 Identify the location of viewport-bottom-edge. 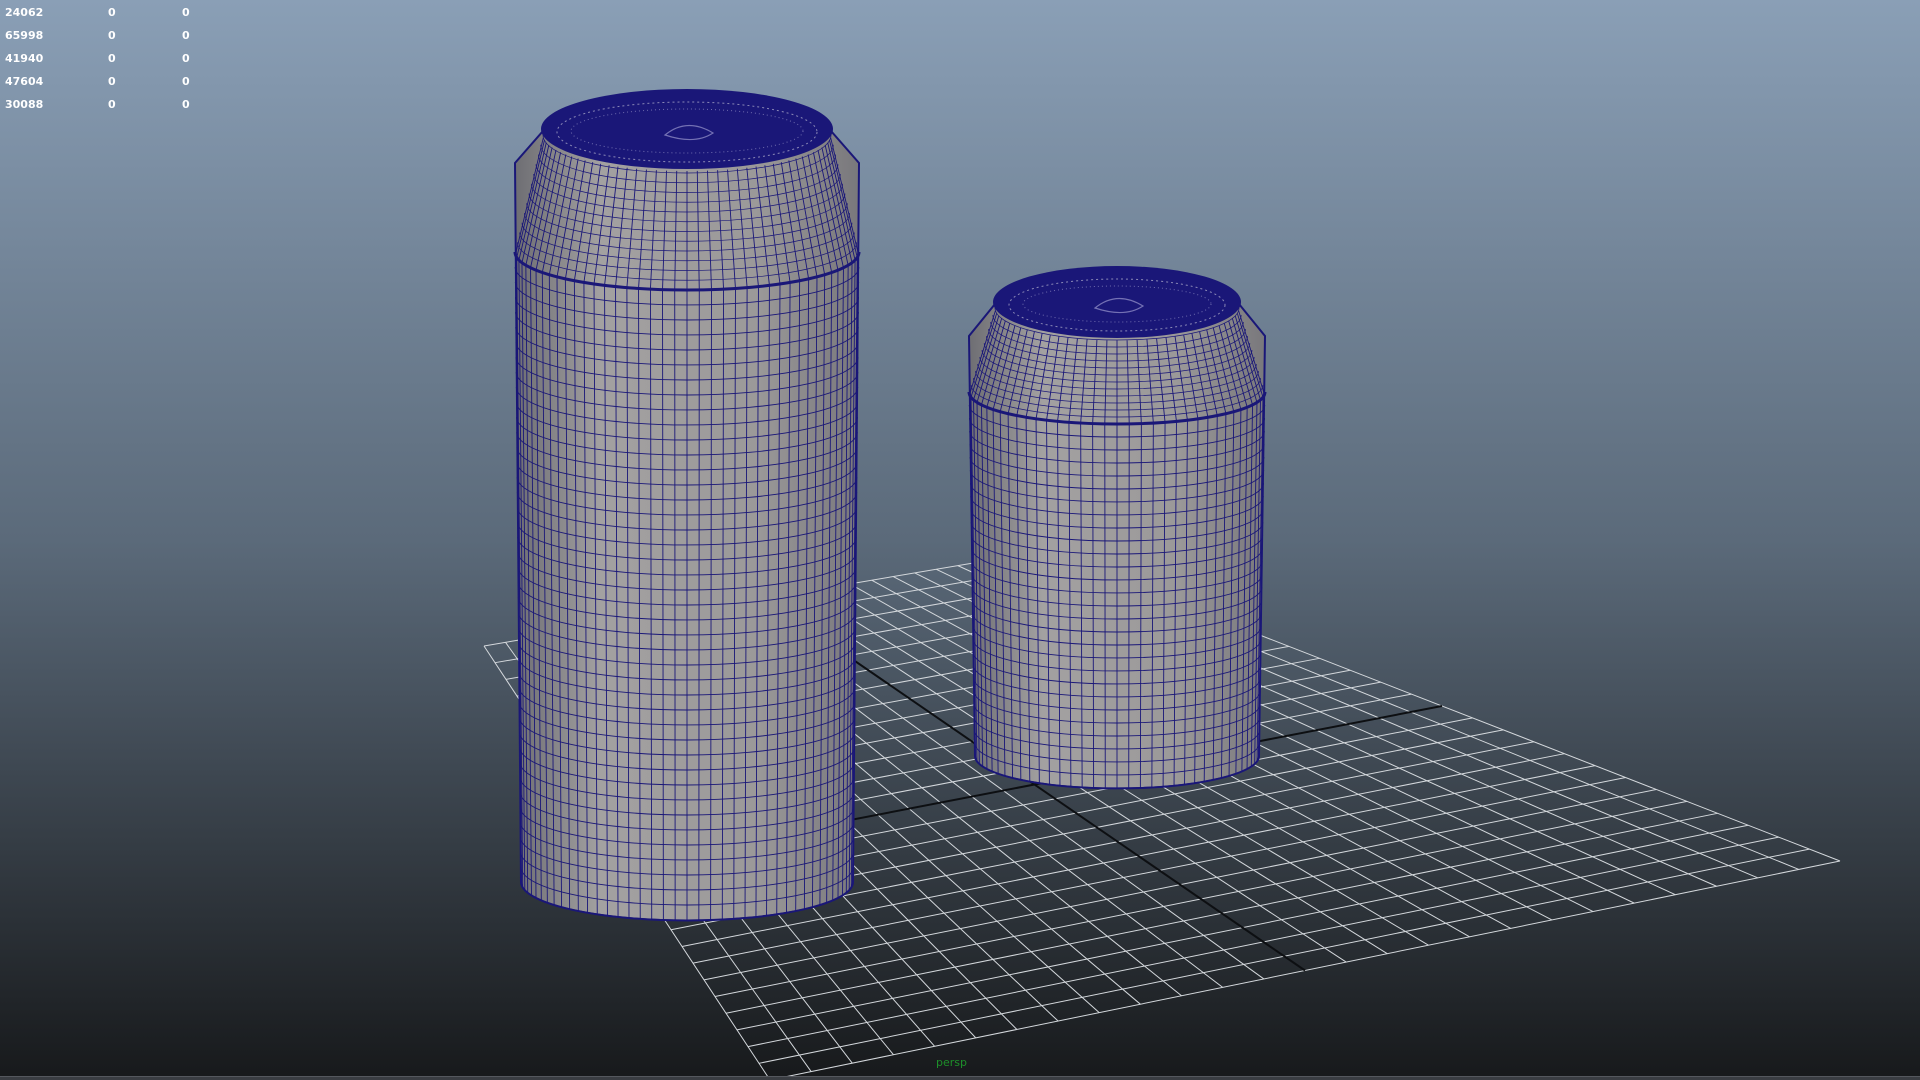
(960, 1078).